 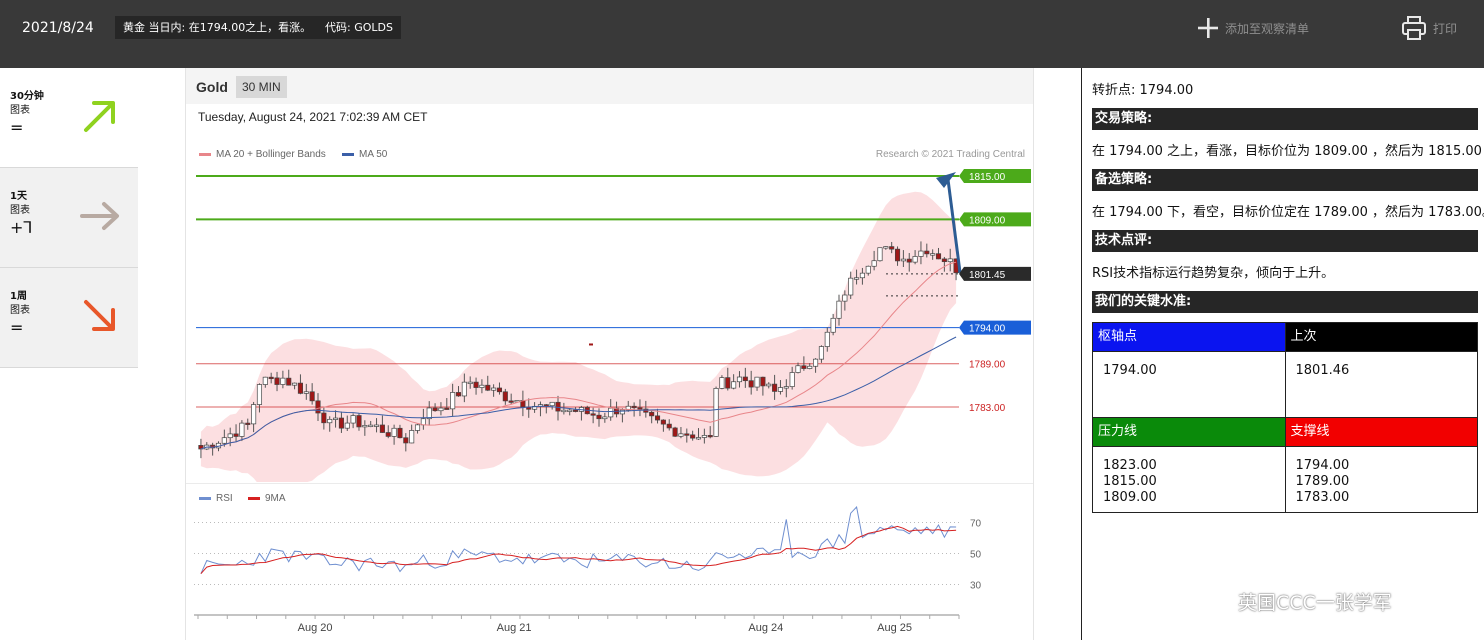 I want to click on support-values: 1794.00 1789.00 1783.00, so click(x=1381, y=479).